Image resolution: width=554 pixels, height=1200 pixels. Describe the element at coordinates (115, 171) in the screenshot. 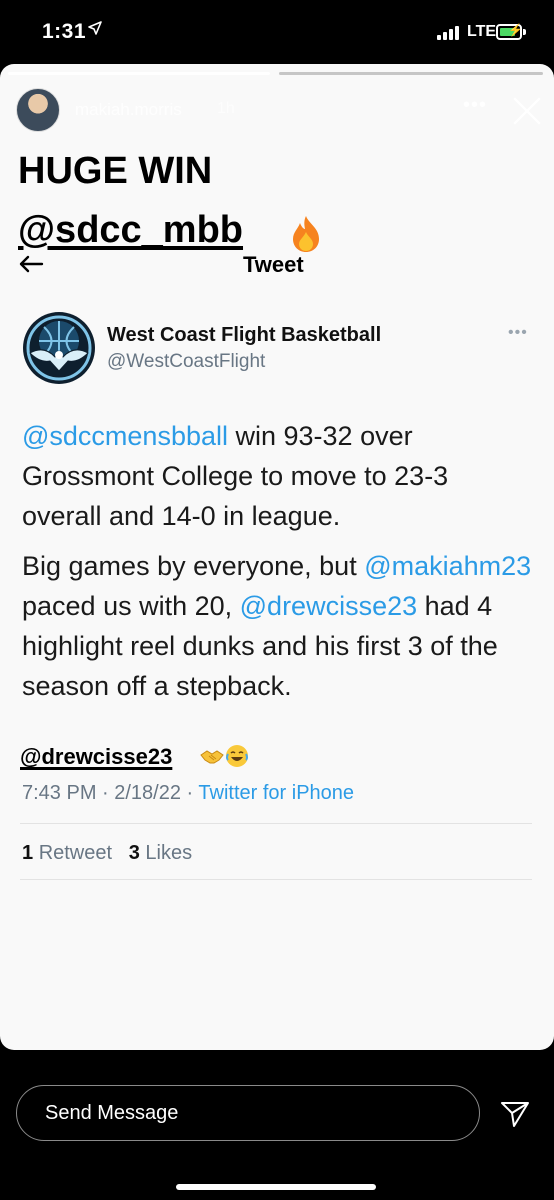

I see `story-headline: HUGE WIN` at that location.